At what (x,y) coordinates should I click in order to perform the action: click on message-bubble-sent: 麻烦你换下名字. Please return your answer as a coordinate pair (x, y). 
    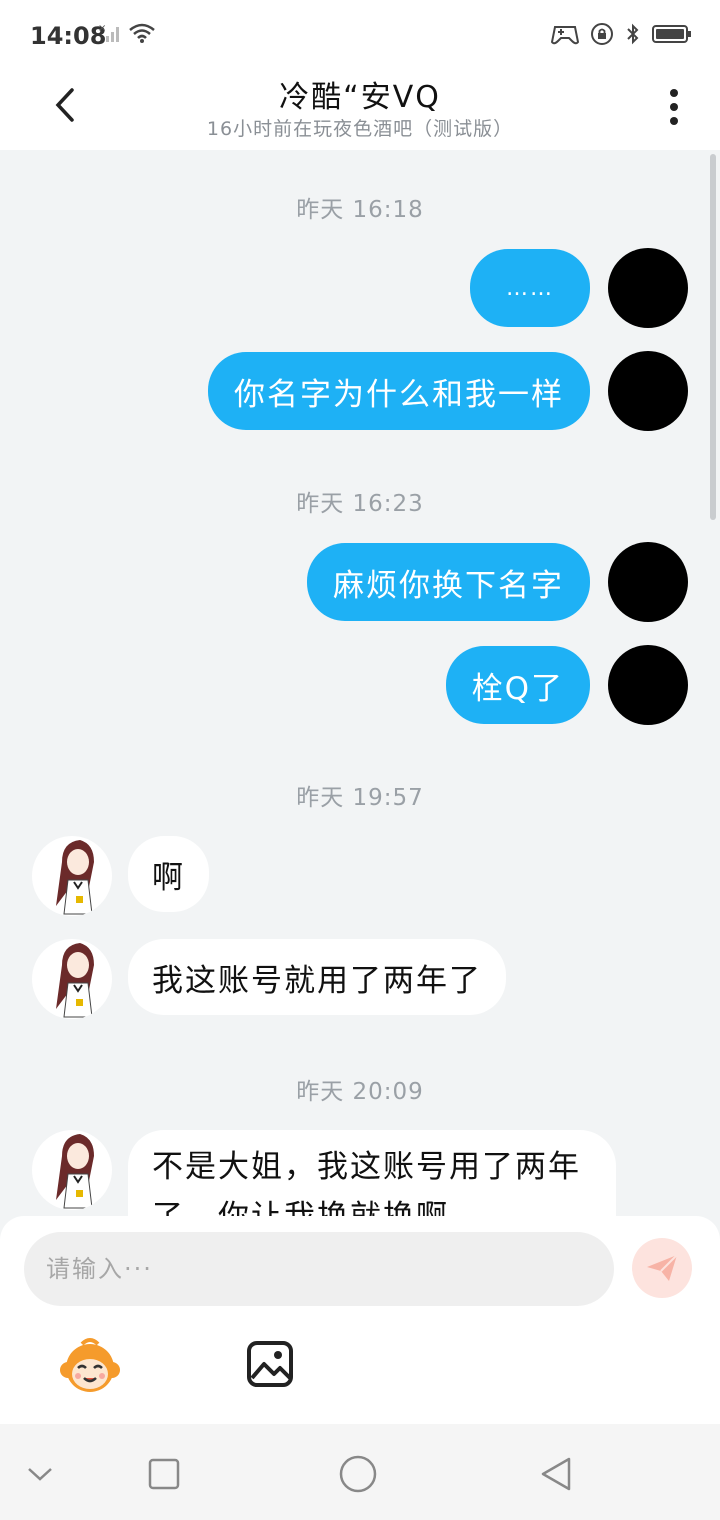
    Looking at the image, I should click on (448, 582).